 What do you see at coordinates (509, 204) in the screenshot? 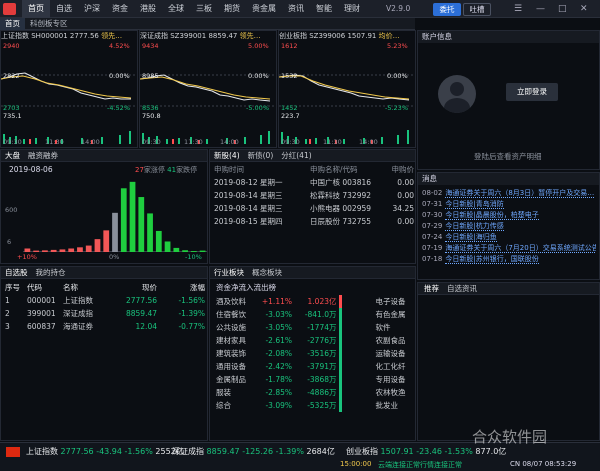
I see `message-item: 07-31 今日新股|青岛消防` at bounding box center [509, 204].